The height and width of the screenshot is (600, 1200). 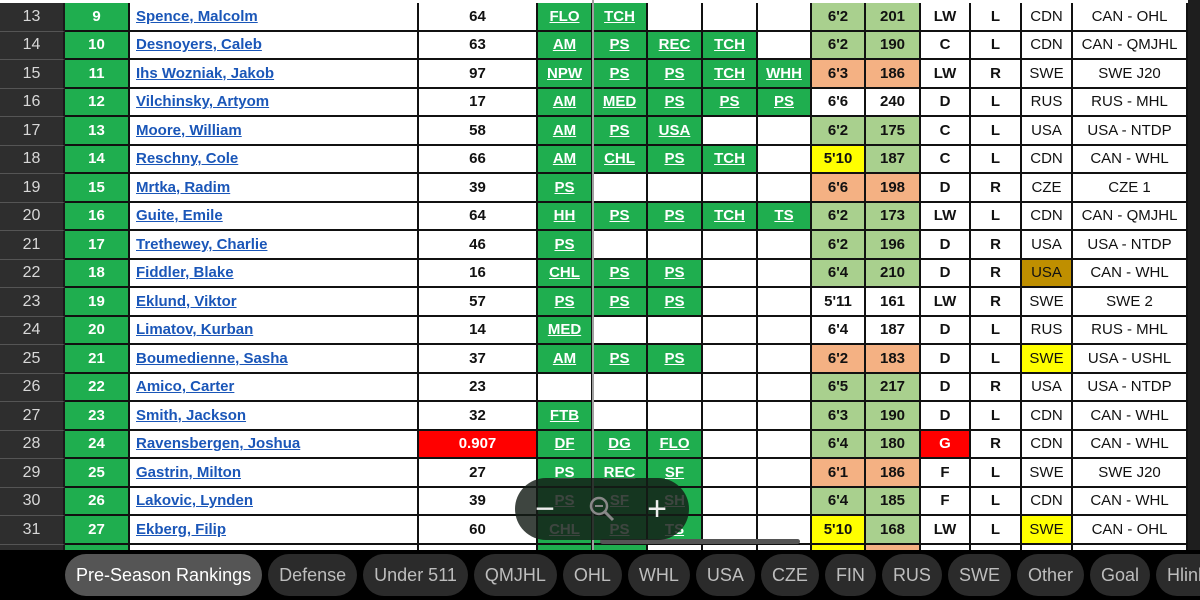 I want to click on sheet-tab-cze: CZE, so click(x=789, y=575).